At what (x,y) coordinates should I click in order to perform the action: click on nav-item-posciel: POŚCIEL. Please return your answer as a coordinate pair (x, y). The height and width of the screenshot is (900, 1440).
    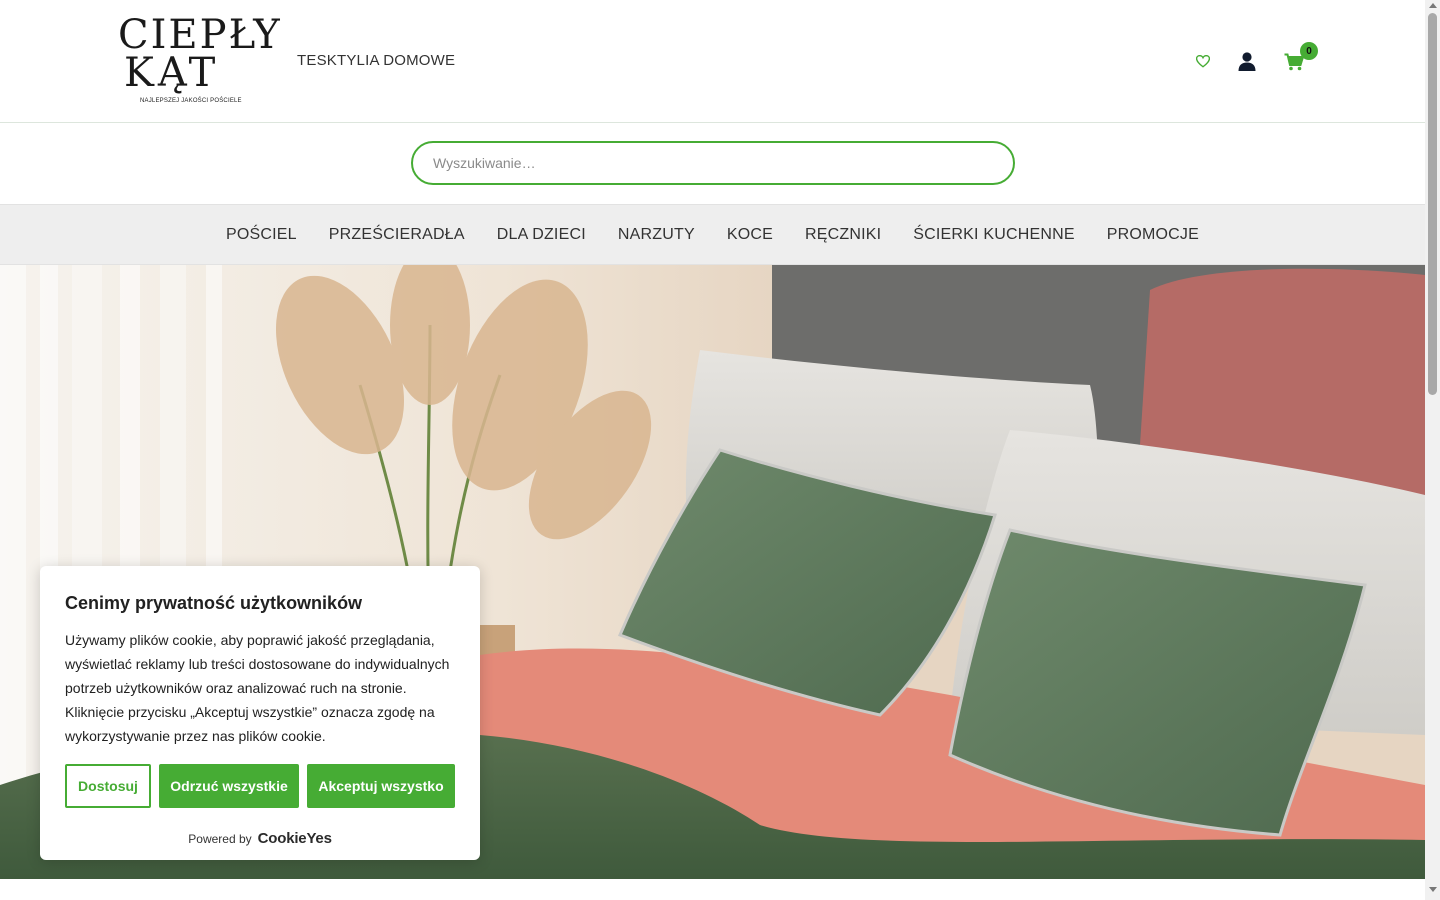
    Looking at the image, I should click on (261, 235).